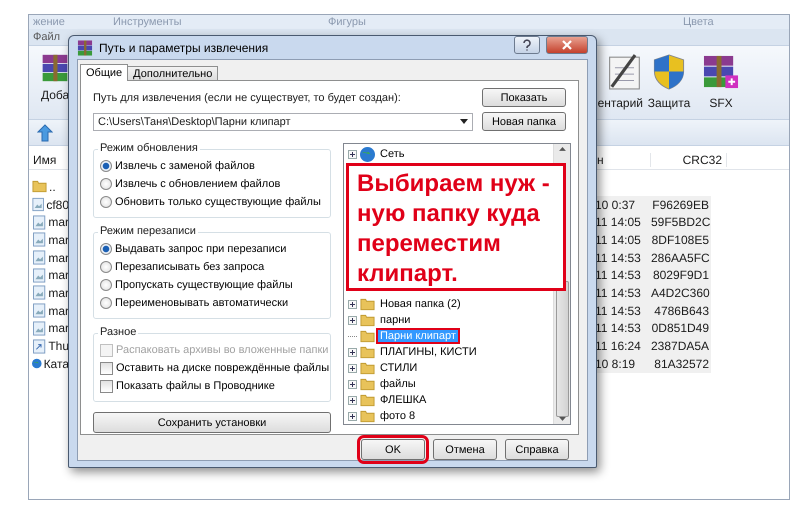 The height and width of the screenshot is (514, 800). Describe the element at coordinates (37, 364) in the screenshot. I see `globe-icon` at that location.